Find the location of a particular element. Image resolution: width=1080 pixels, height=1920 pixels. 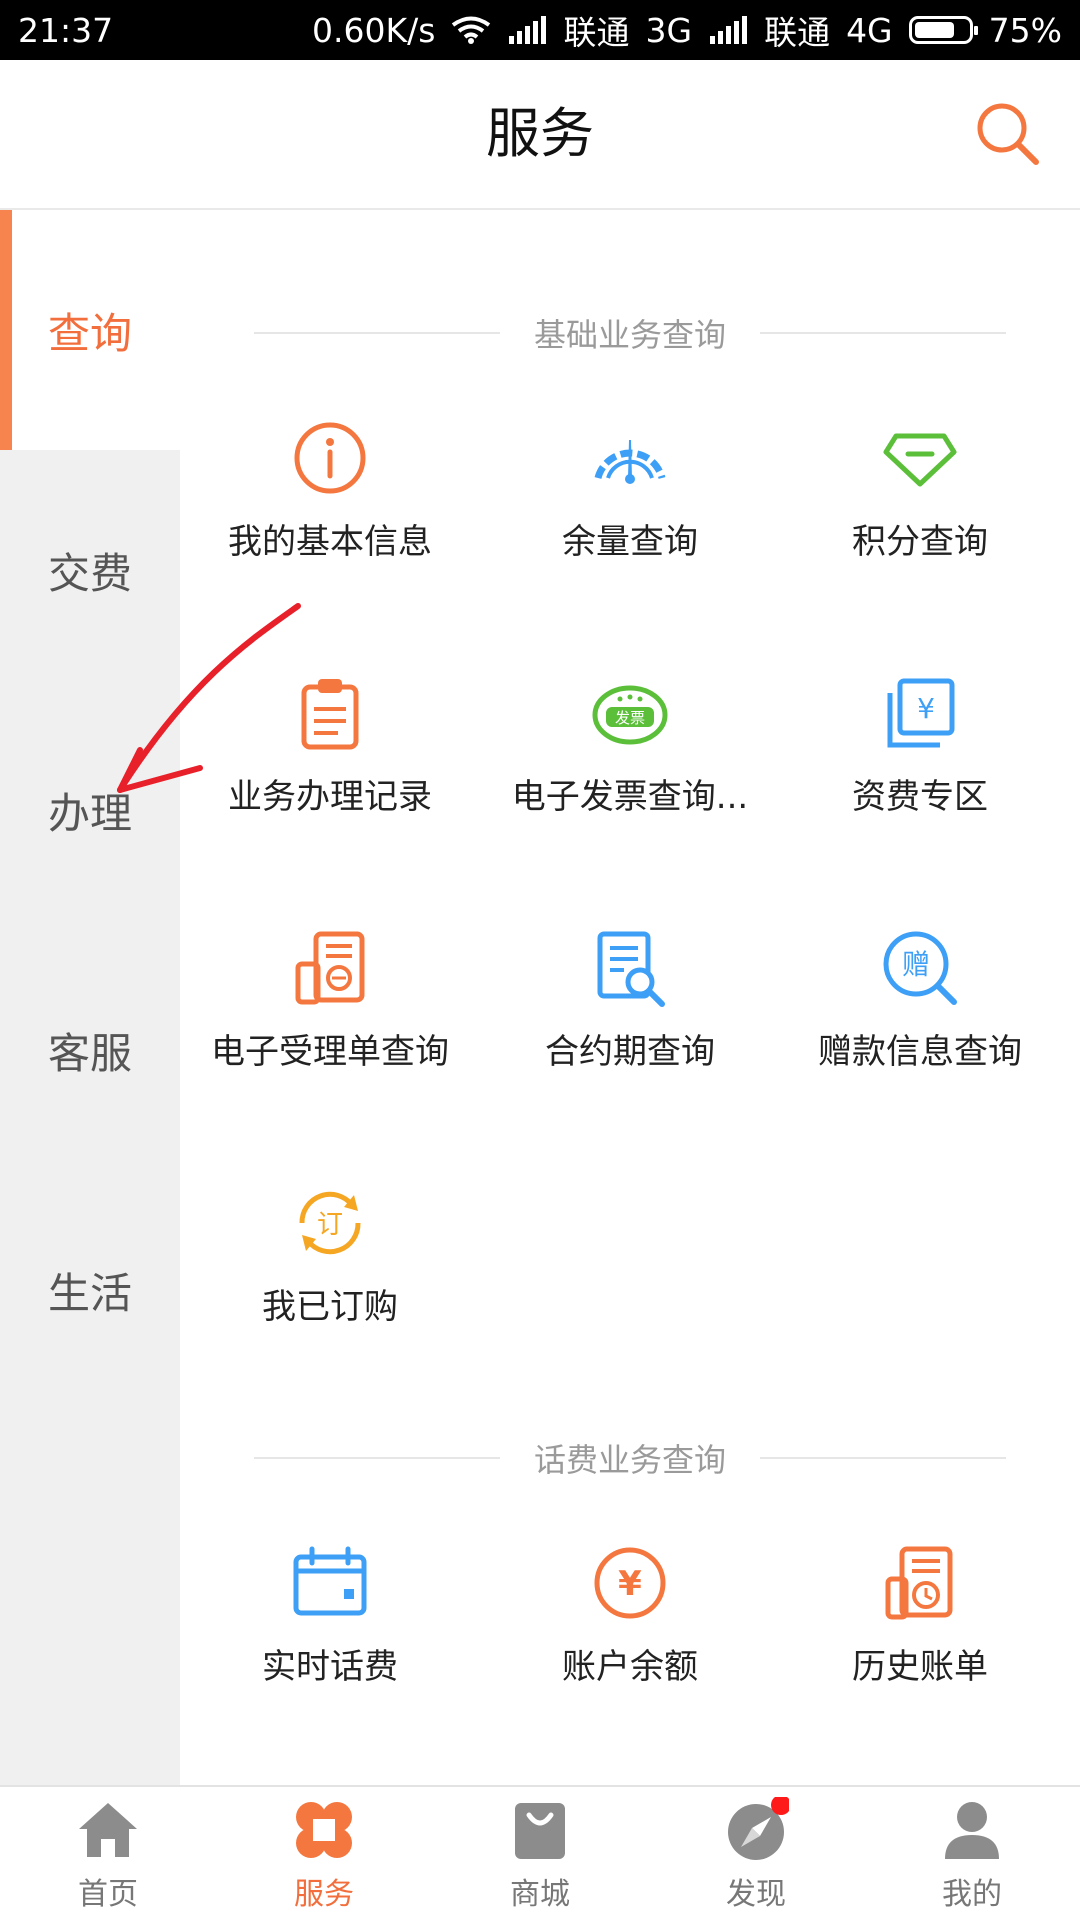

tariff-icon: ¥ is located at coordinates (921, 713).